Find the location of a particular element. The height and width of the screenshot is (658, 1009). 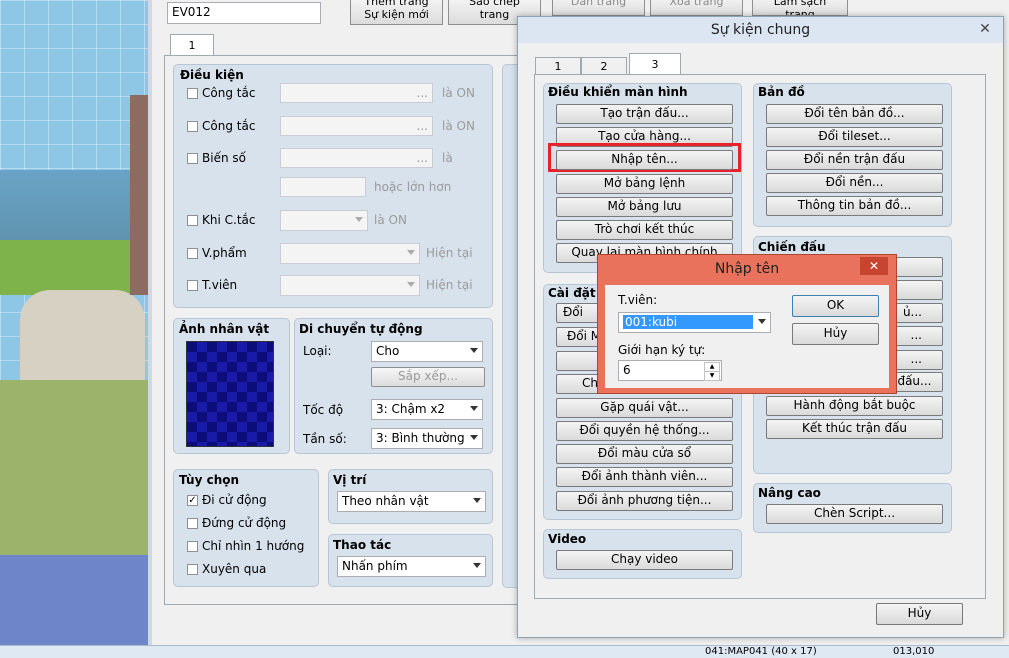

actor-select is located at coordinates (350, 285).